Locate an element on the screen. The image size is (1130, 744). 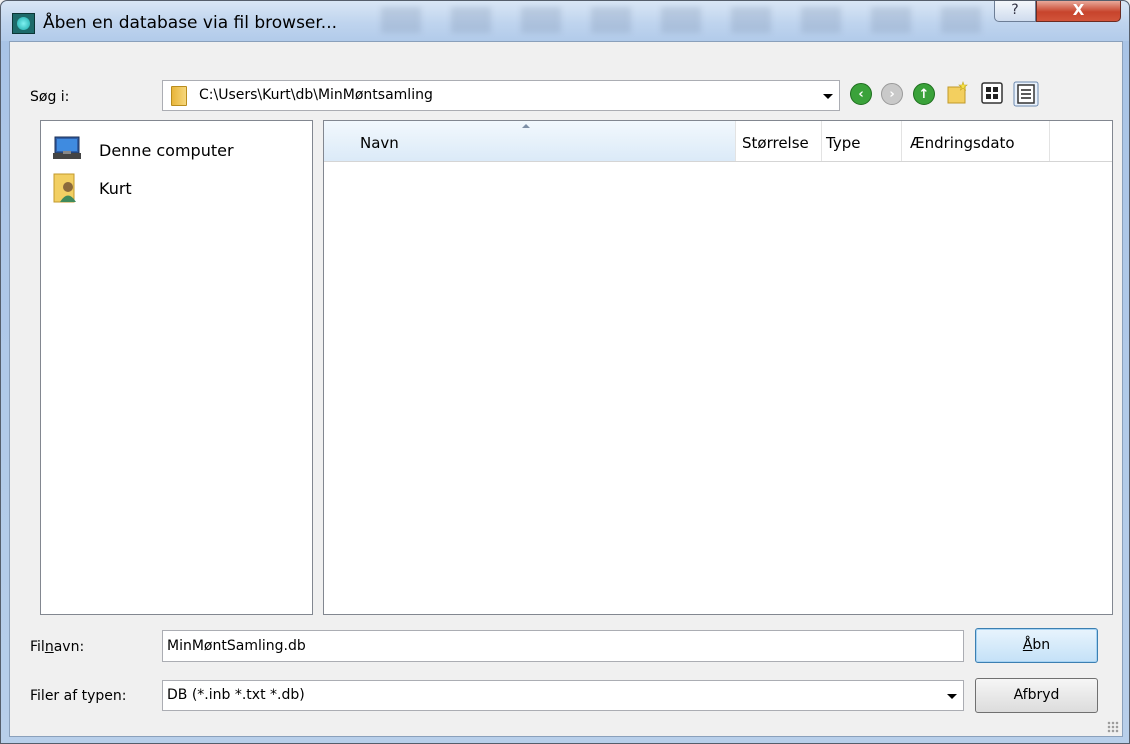
title-bar: Åben en database via fil browser... ? X is located at coordinates (565, 21).